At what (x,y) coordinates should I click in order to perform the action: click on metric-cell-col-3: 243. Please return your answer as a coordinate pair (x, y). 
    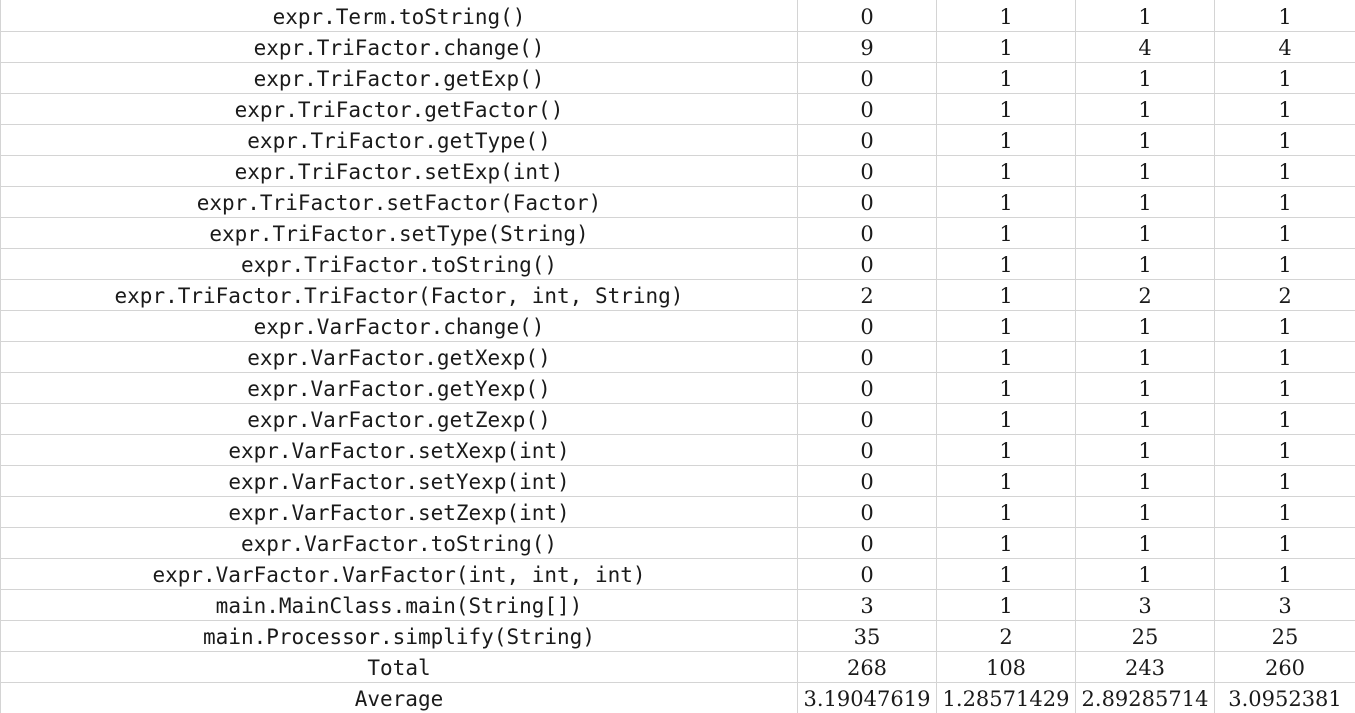
    Looking at the image, I should click on (1145, 666).